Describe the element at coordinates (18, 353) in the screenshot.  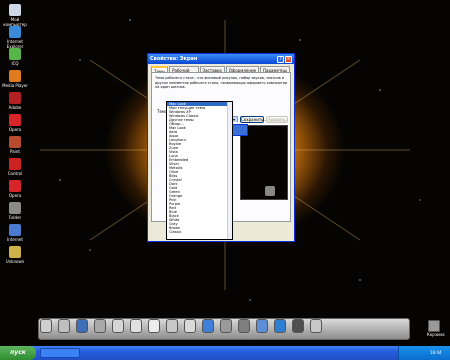
I see `start-button: пуск` at that location.